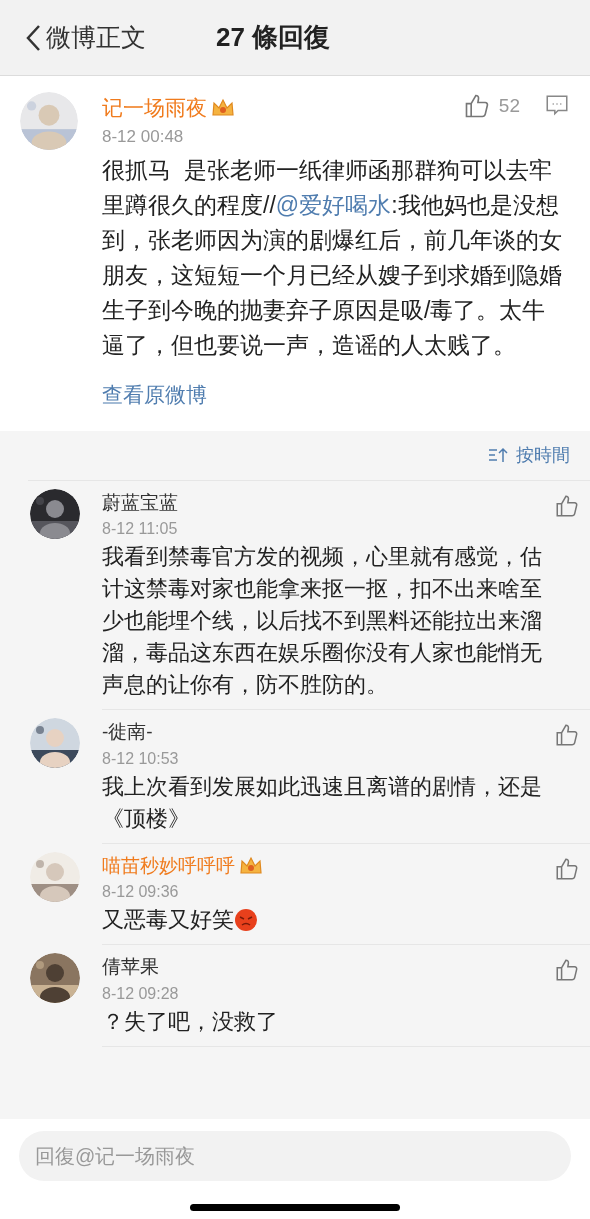 This screenshot has width=590, height=1219. I want to click on username: 记一场雨夜, so click(154, 108).